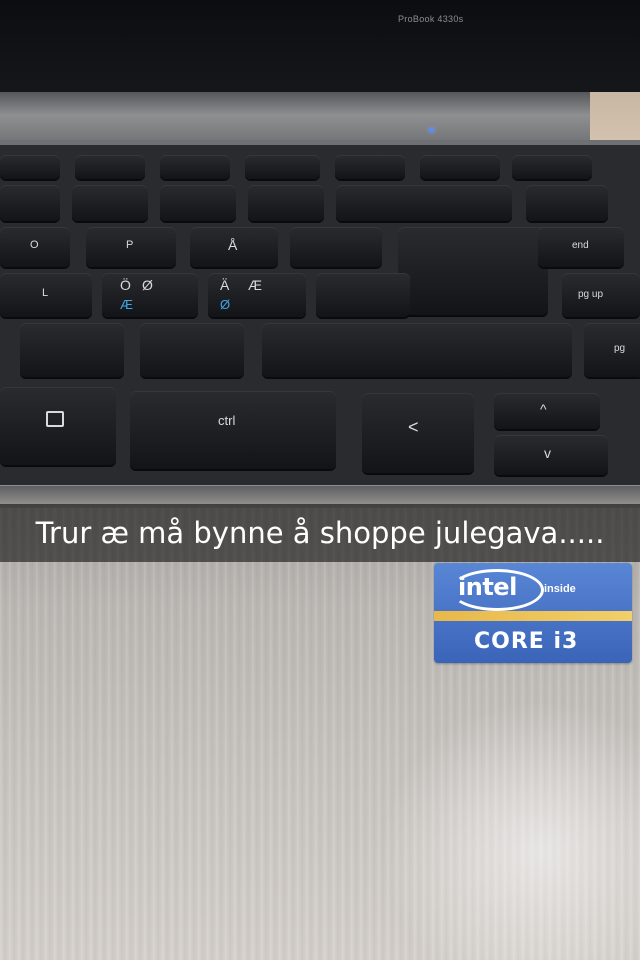  Describe the element at coordinates (581, 247) in the screenshot. I see `keyboard-key-end: end` at that location.